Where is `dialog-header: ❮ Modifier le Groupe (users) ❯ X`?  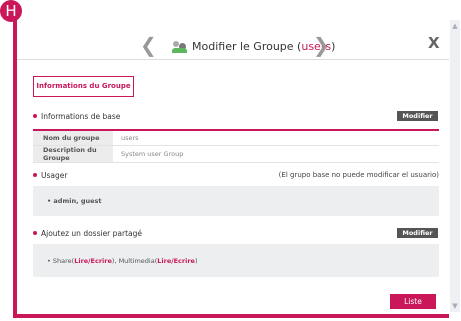
dialog-header: ❮ Modifier le Groupe (users) ❯ X is located at coordinates (233, 45).